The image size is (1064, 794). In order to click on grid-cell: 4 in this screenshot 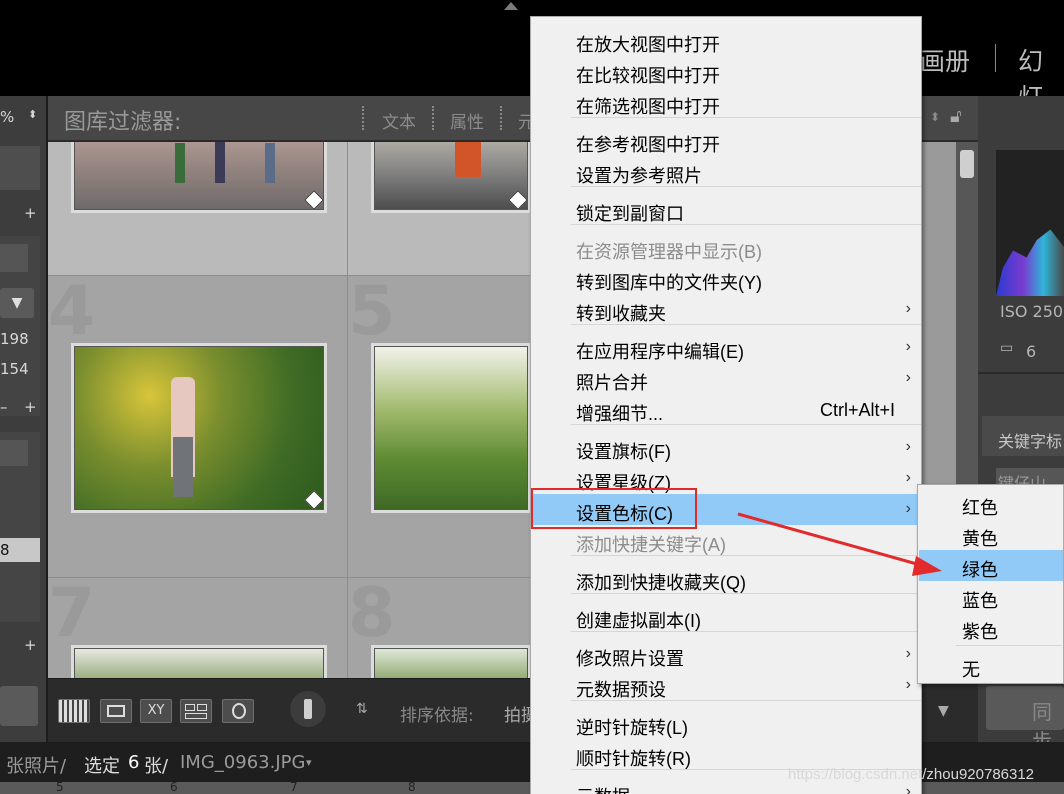, I will do `click(198, 427)`.